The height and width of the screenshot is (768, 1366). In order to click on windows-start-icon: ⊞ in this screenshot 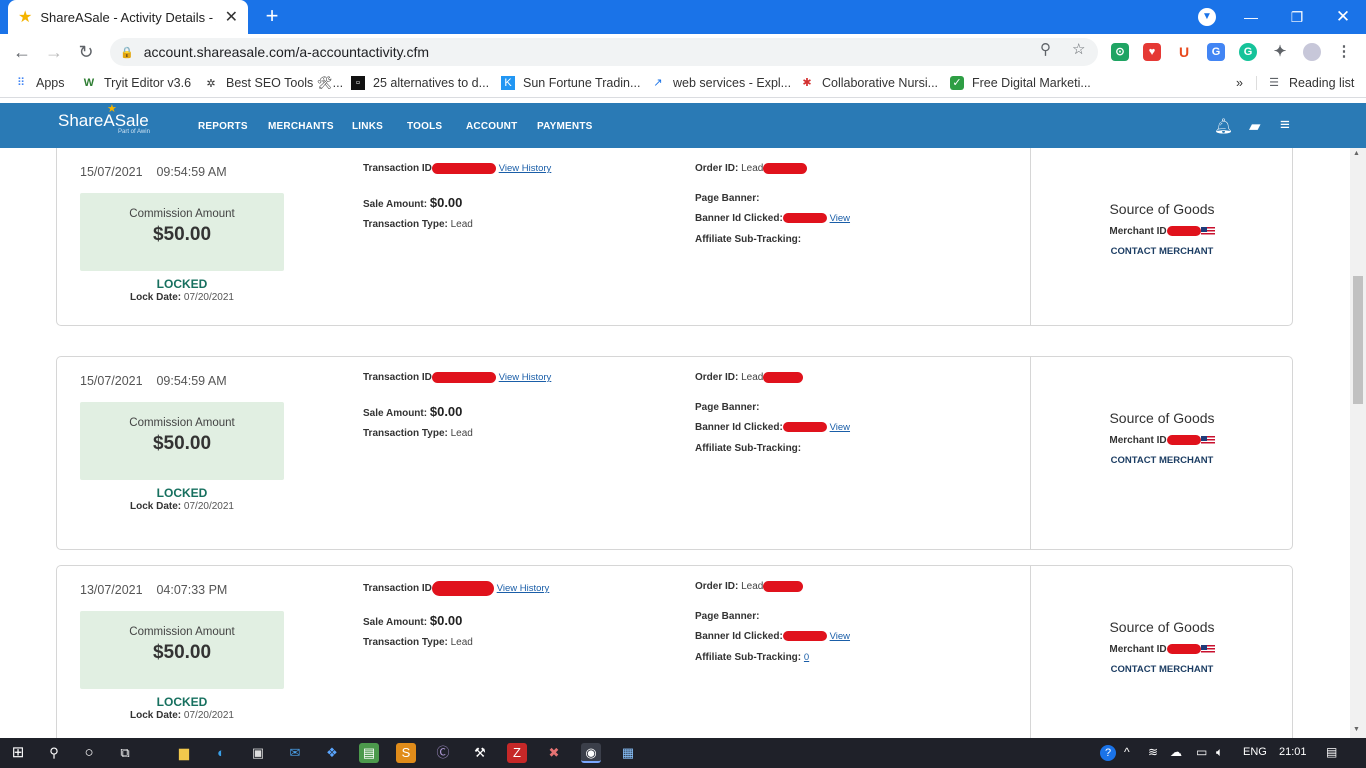, I will do `click(18, 753)`.